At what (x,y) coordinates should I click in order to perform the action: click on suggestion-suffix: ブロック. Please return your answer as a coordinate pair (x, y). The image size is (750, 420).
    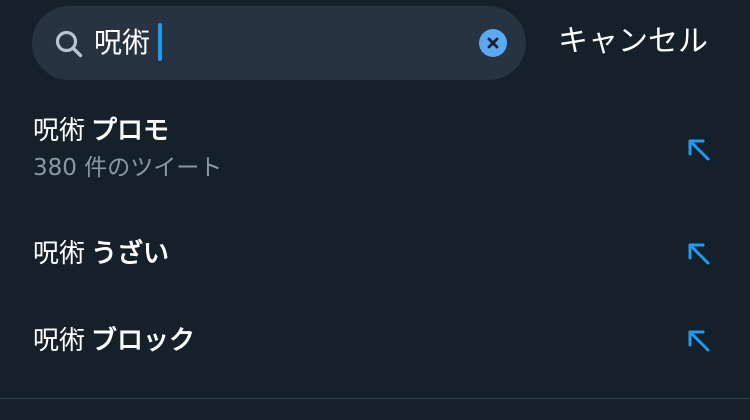
    Looking at the image, I should click on (143, 341).